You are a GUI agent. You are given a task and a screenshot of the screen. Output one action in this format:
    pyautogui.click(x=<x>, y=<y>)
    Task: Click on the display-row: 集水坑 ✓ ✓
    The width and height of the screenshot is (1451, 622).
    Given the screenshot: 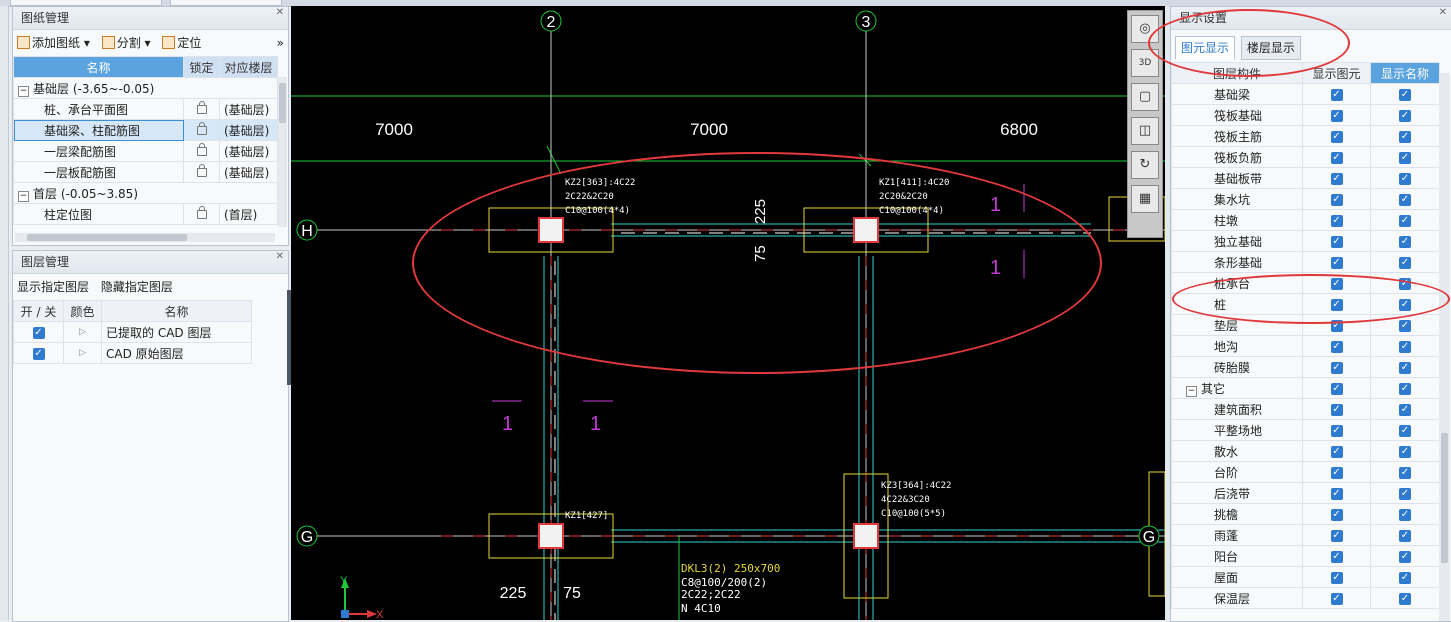 What is the action you would take?
    pyautogui.click(x=1305, y=199)
    